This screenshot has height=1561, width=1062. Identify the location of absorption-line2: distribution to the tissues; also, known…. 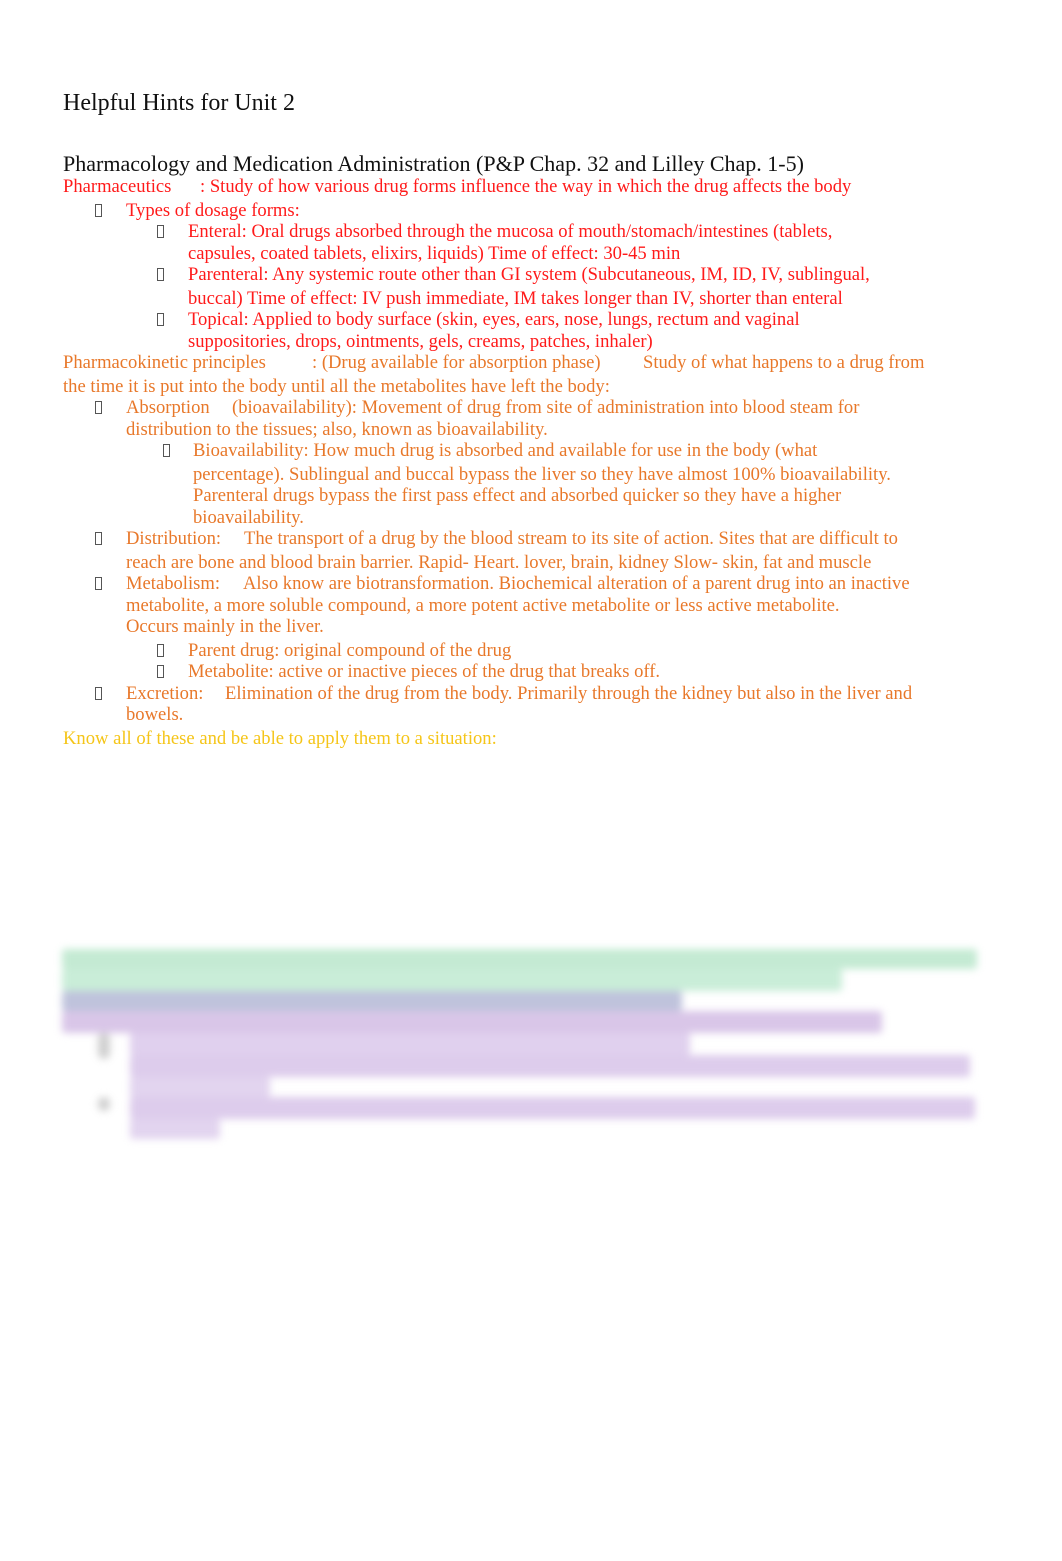
(337, 429).